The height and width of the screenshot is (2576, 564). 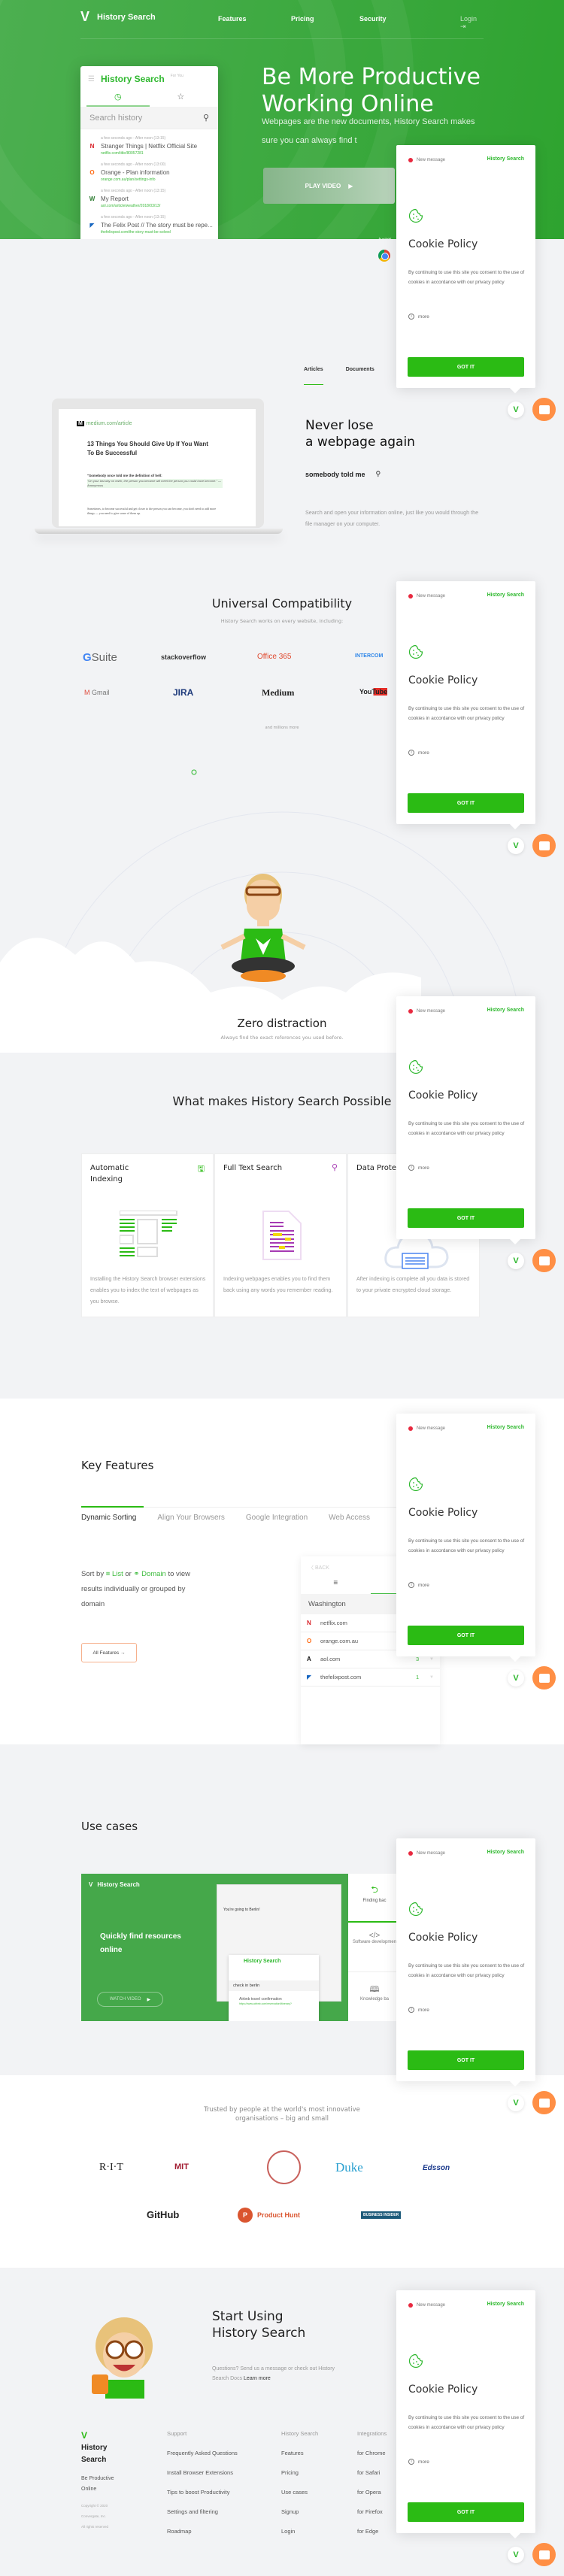 What do you see at coordinates (299, 2479) in the screenshot?
I see `footer-link: Pricing` at bounding box center [299, 2479].